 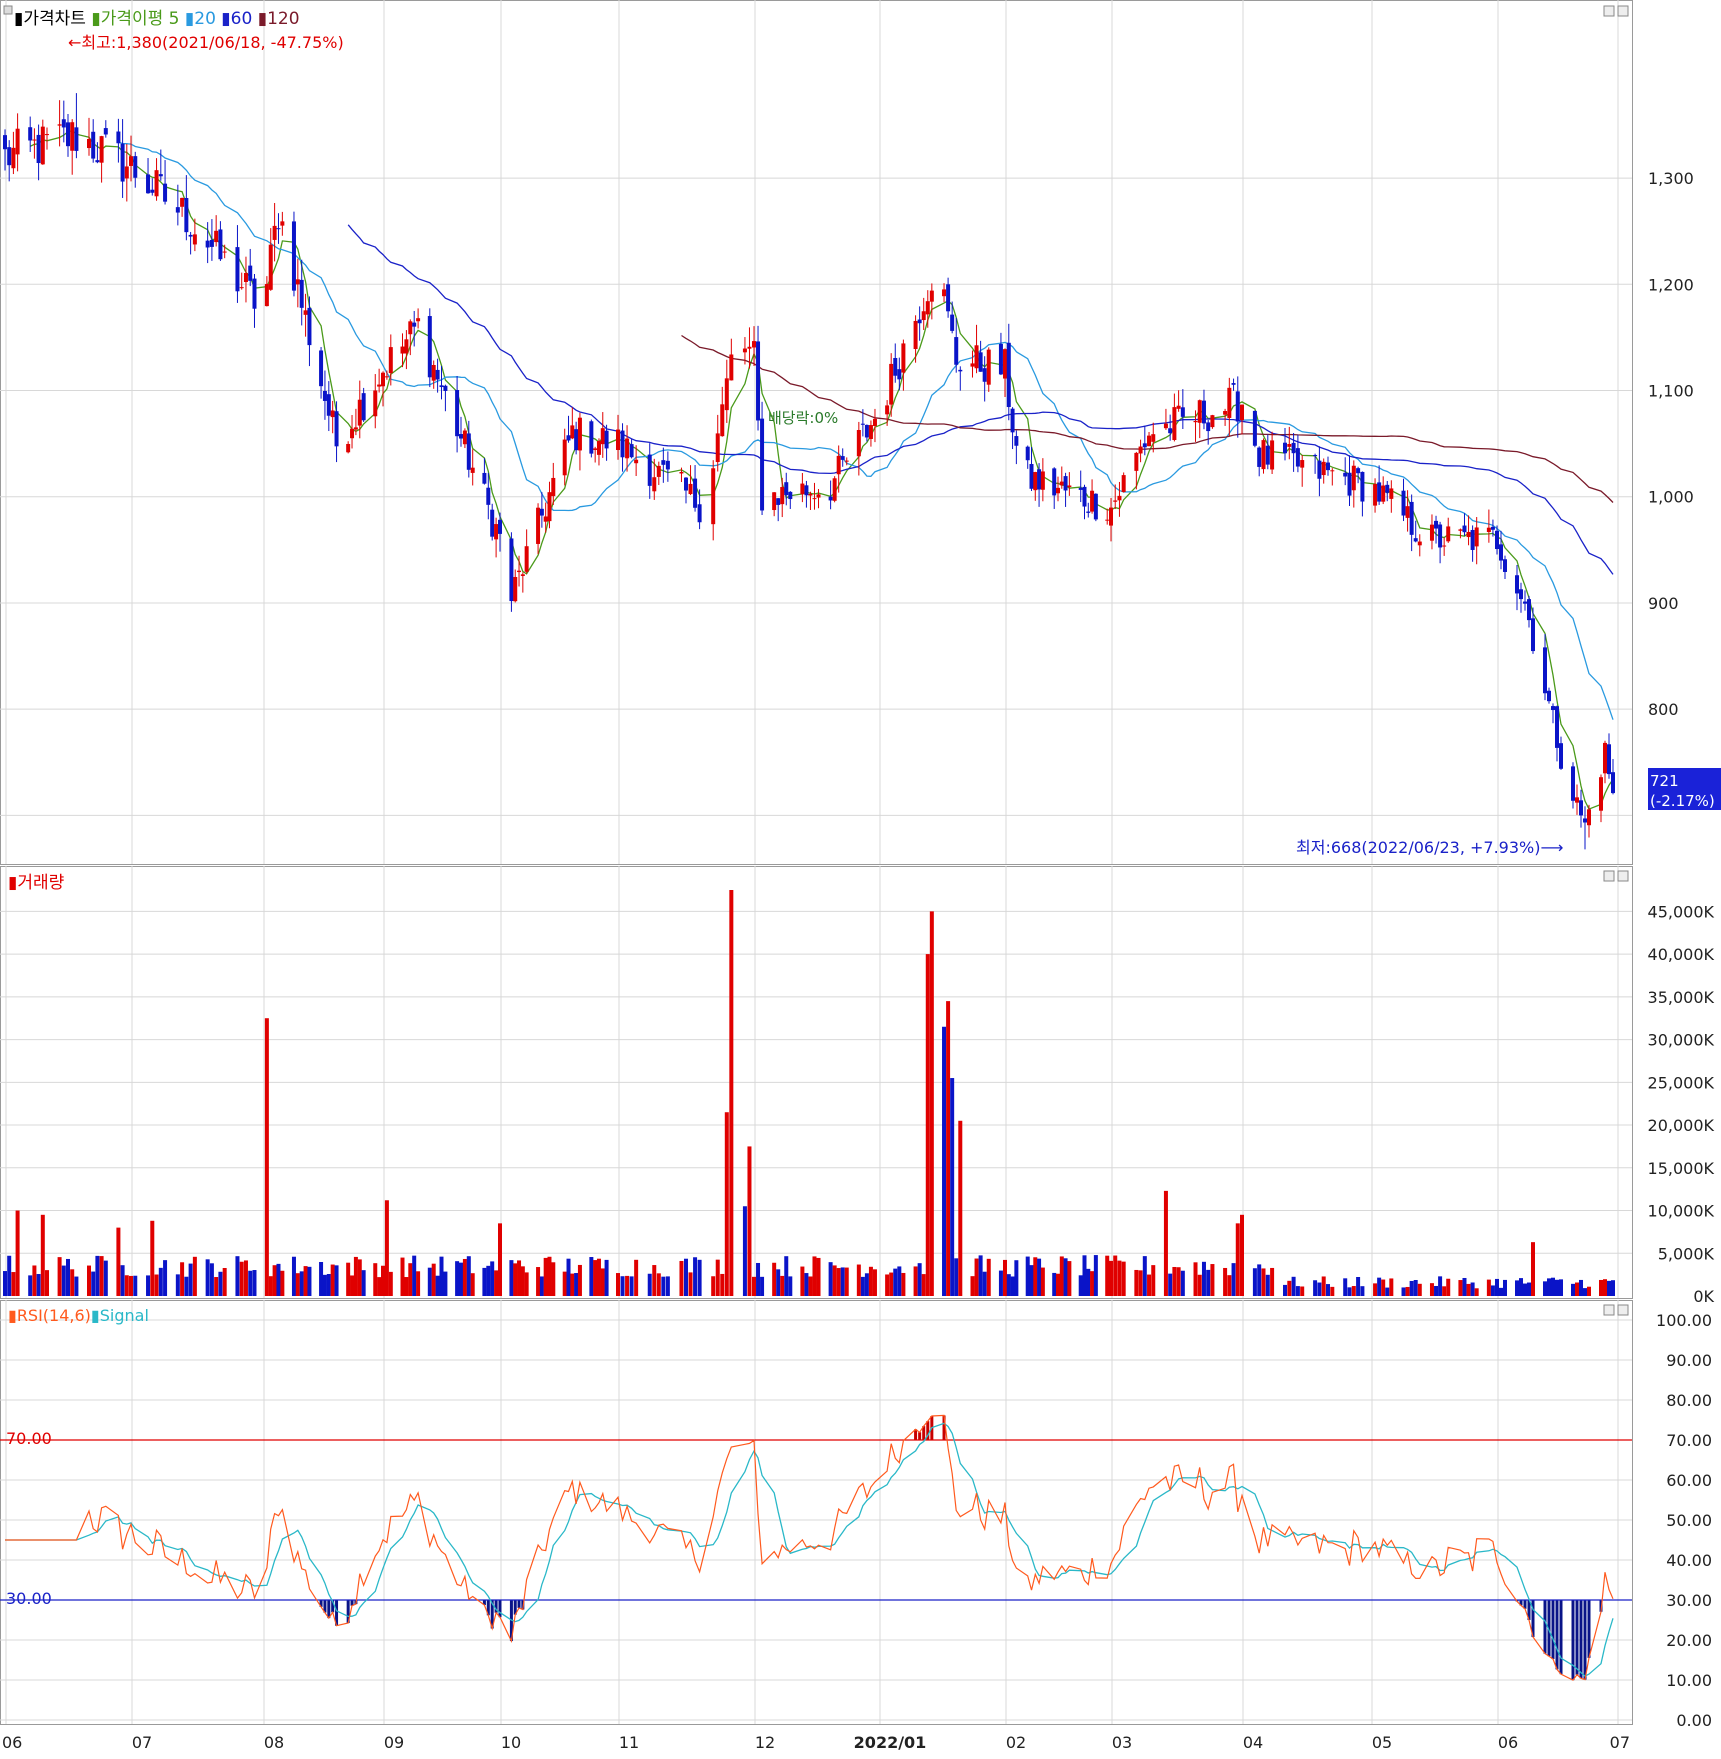 I want to click on x-axis-month: 12, so click(x=765, y=1742).